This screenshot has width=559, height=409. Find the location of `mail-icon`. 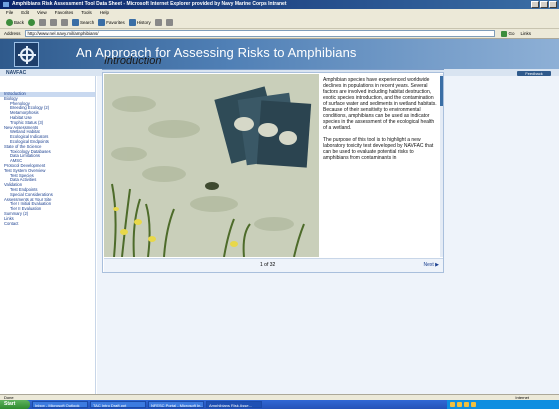

mail-icon is located at coordinates (158, 22).